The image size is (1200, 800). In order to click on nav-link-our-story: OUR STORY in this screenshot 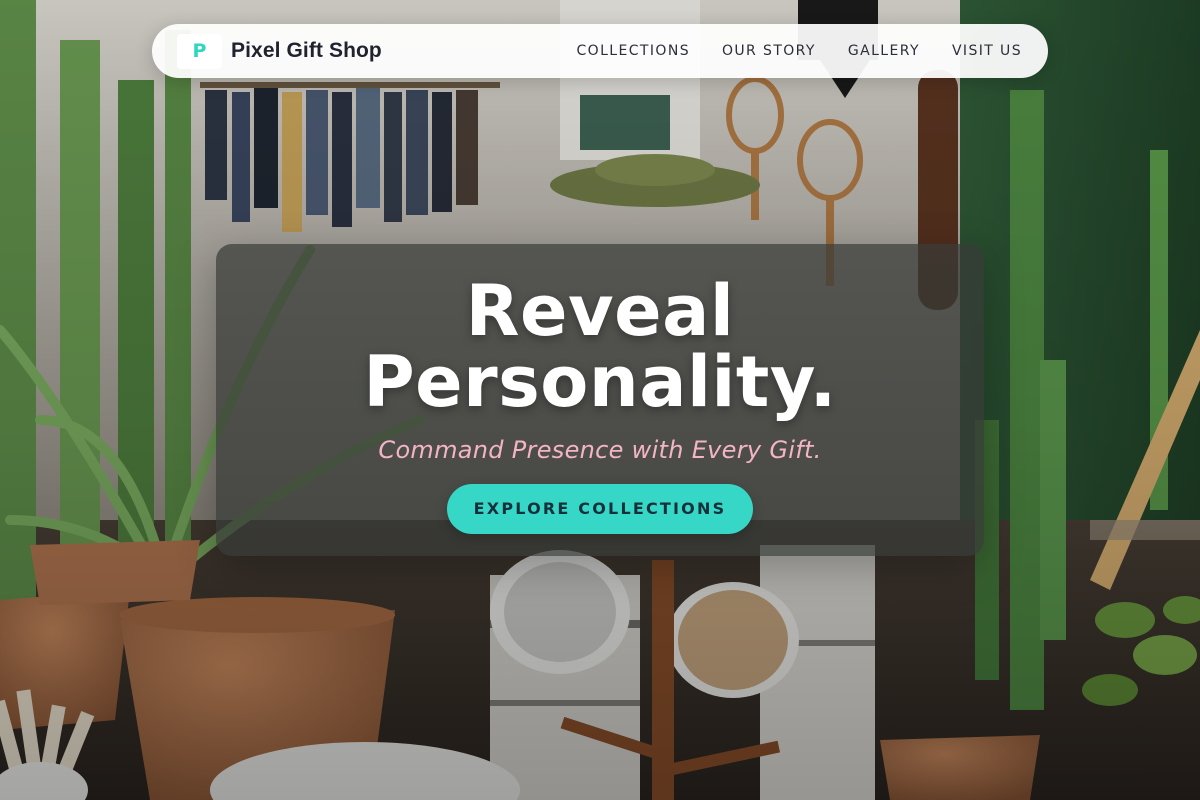, I will do `click(769, 51)`.